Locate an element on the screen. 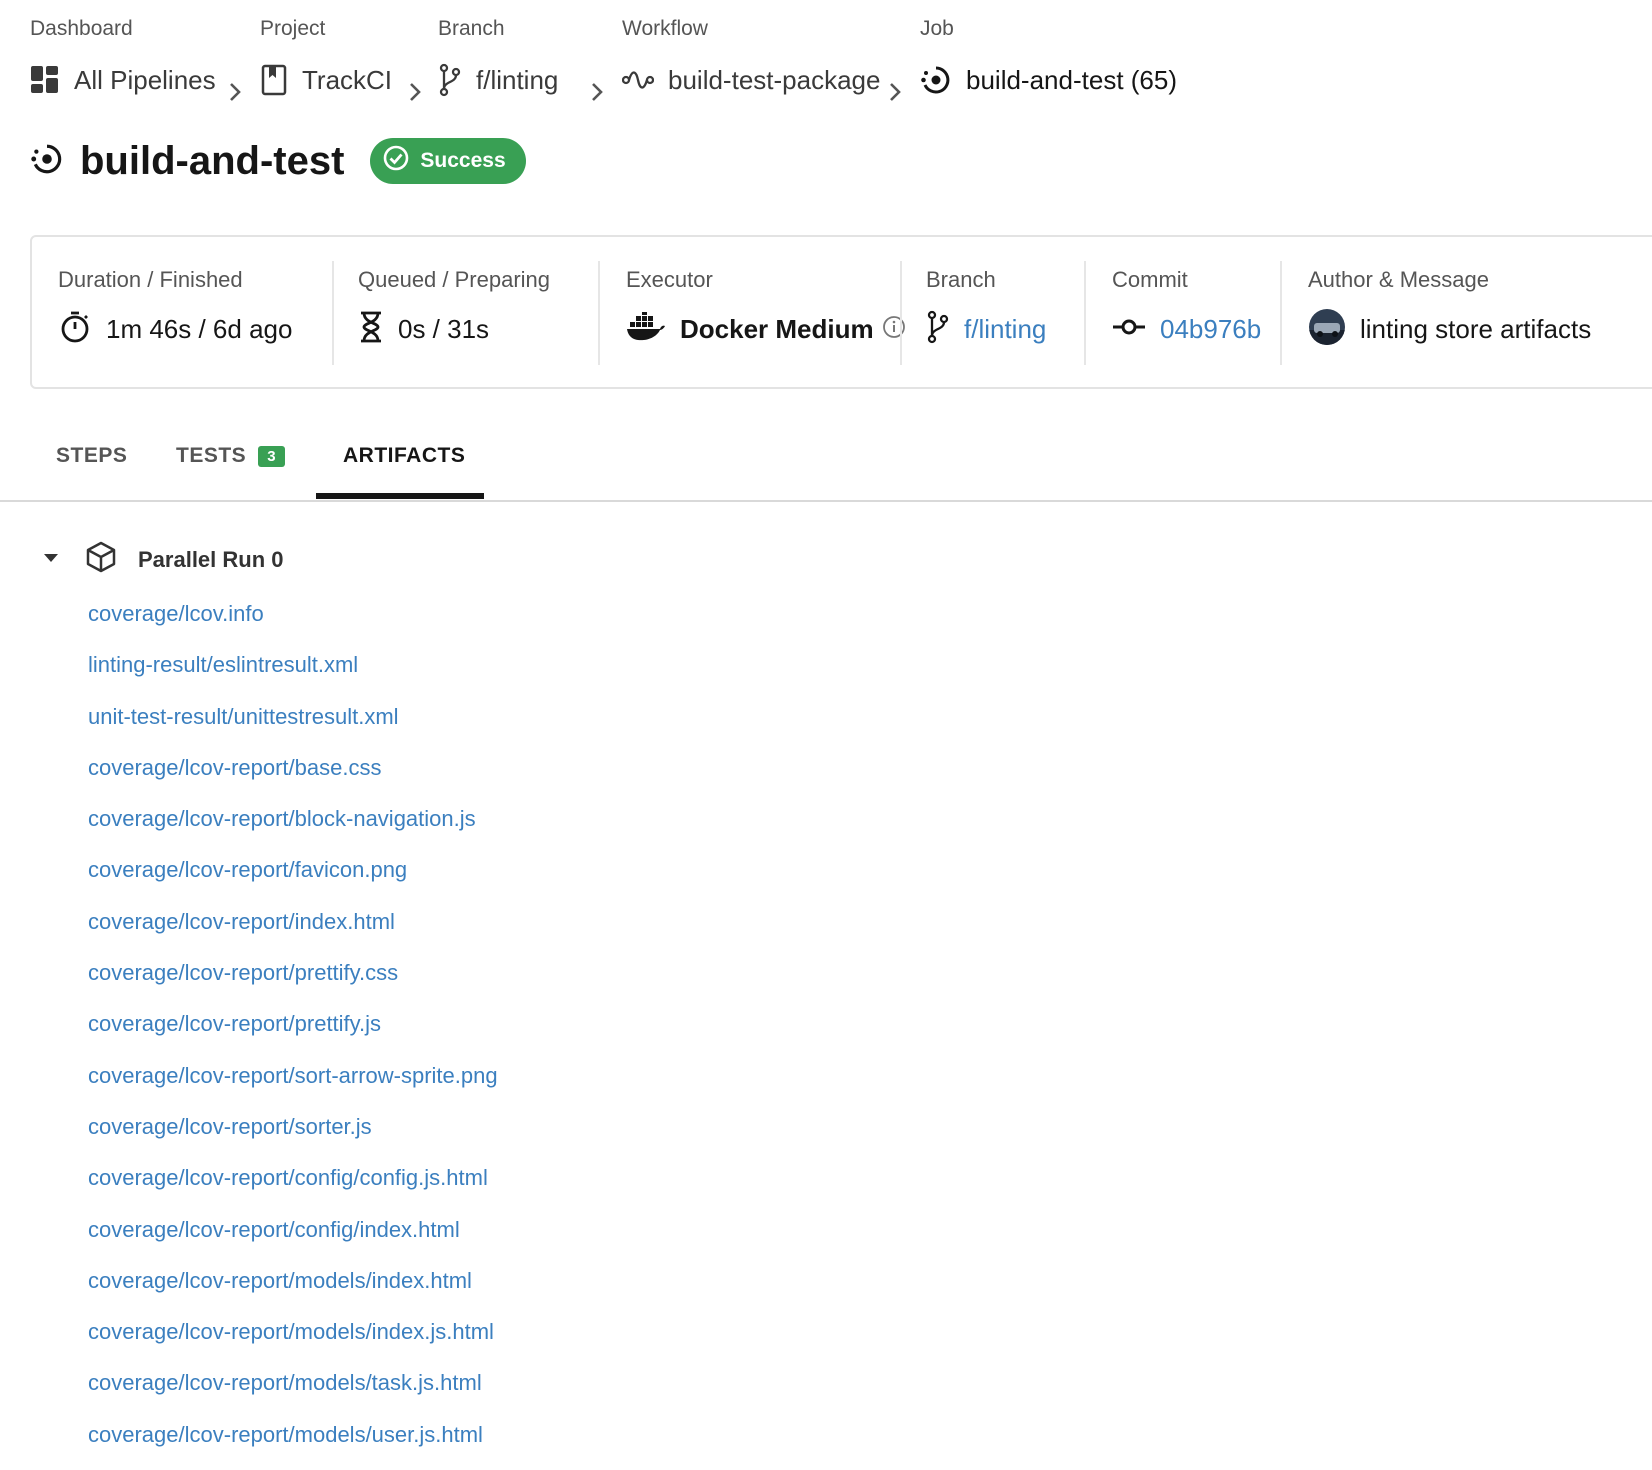 This screenshot has width=1652, height=1470. parallel-run-header: Parallel Run 0 is located at coordinates (163, 559).